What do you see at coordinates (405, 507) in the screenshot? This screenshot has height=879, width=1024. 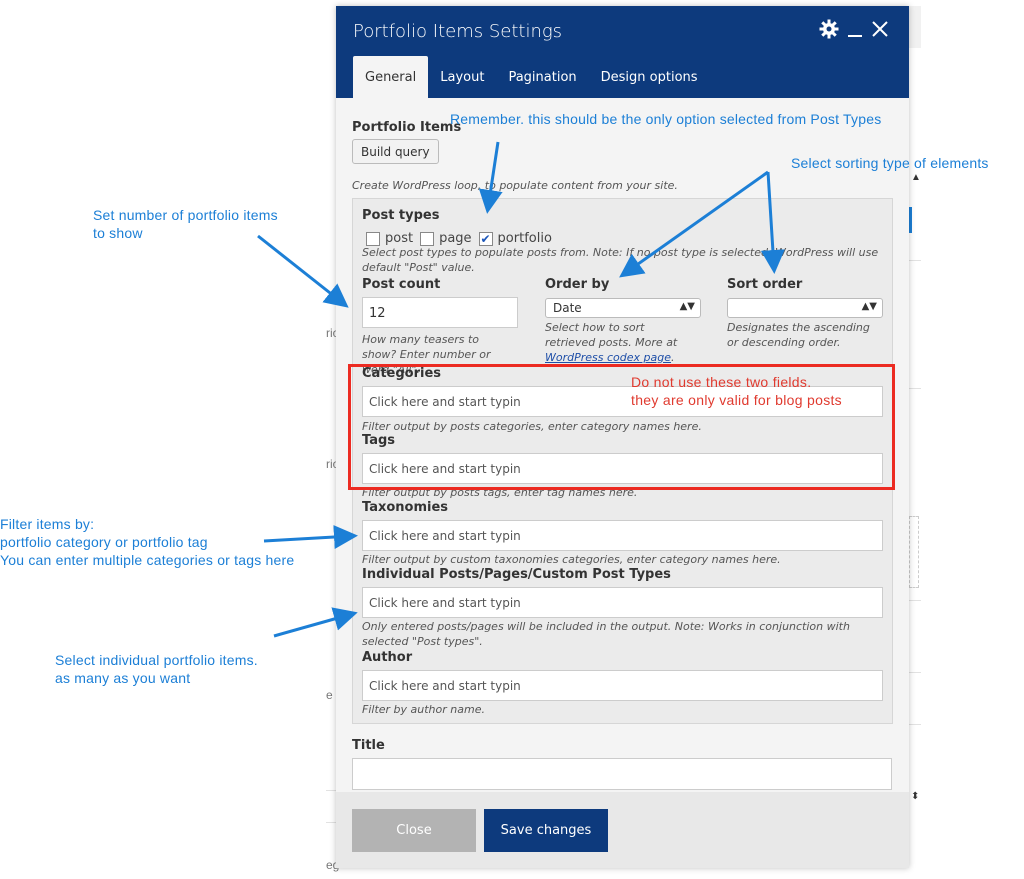 I see `taxonomies-label: Taxonomies` at bounding box center [405, 507].